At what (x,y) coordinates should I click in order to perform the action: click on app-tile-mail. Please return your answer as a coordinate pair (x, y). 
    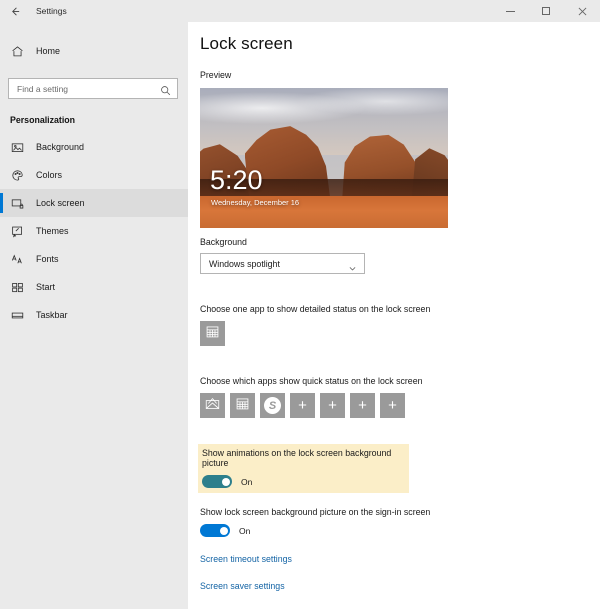
    Looking at the image, I should click on (212, 405).